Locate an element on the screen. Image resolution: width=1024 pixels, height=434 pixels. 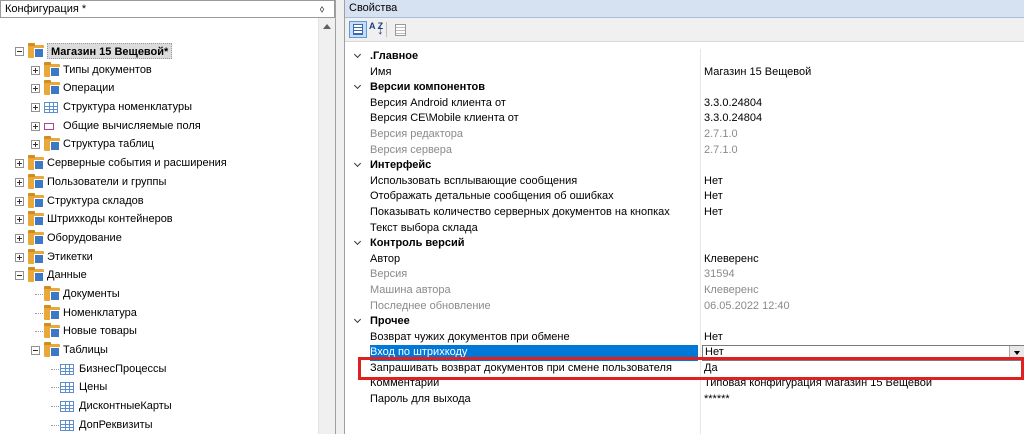
pin-icon: ⬨ is located at coordinates (322, 9).